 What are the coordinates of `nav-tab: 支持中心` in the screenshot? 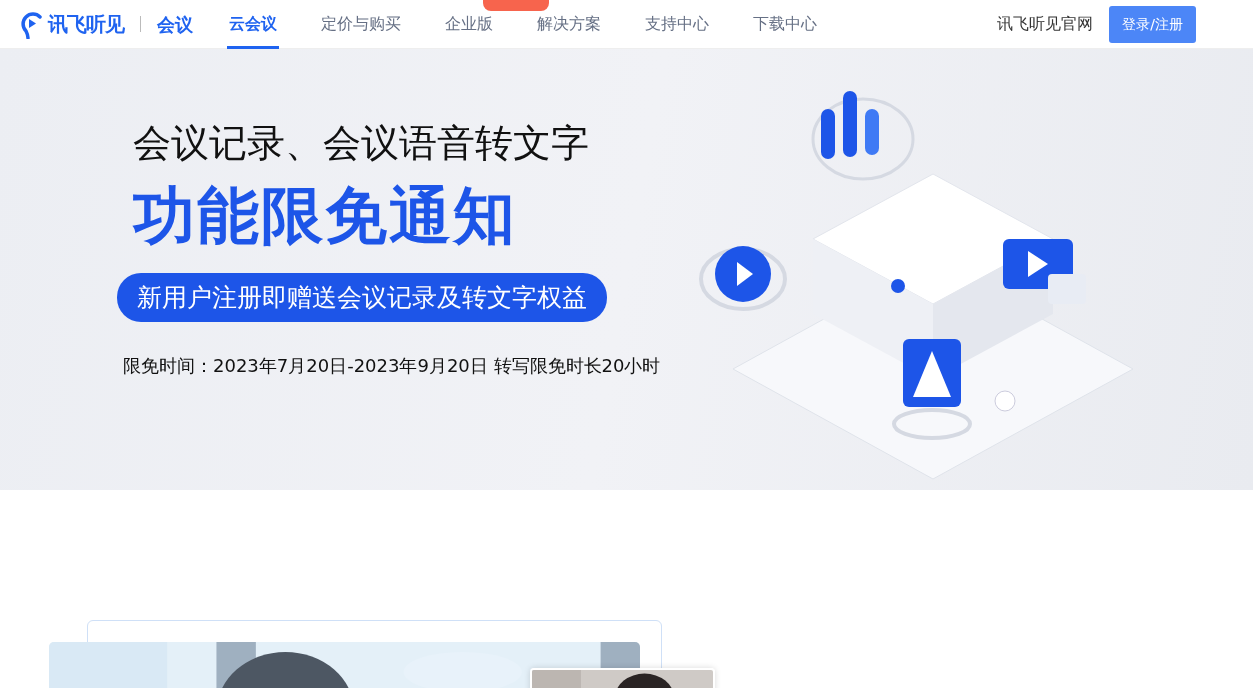 It's located at (677, 24).